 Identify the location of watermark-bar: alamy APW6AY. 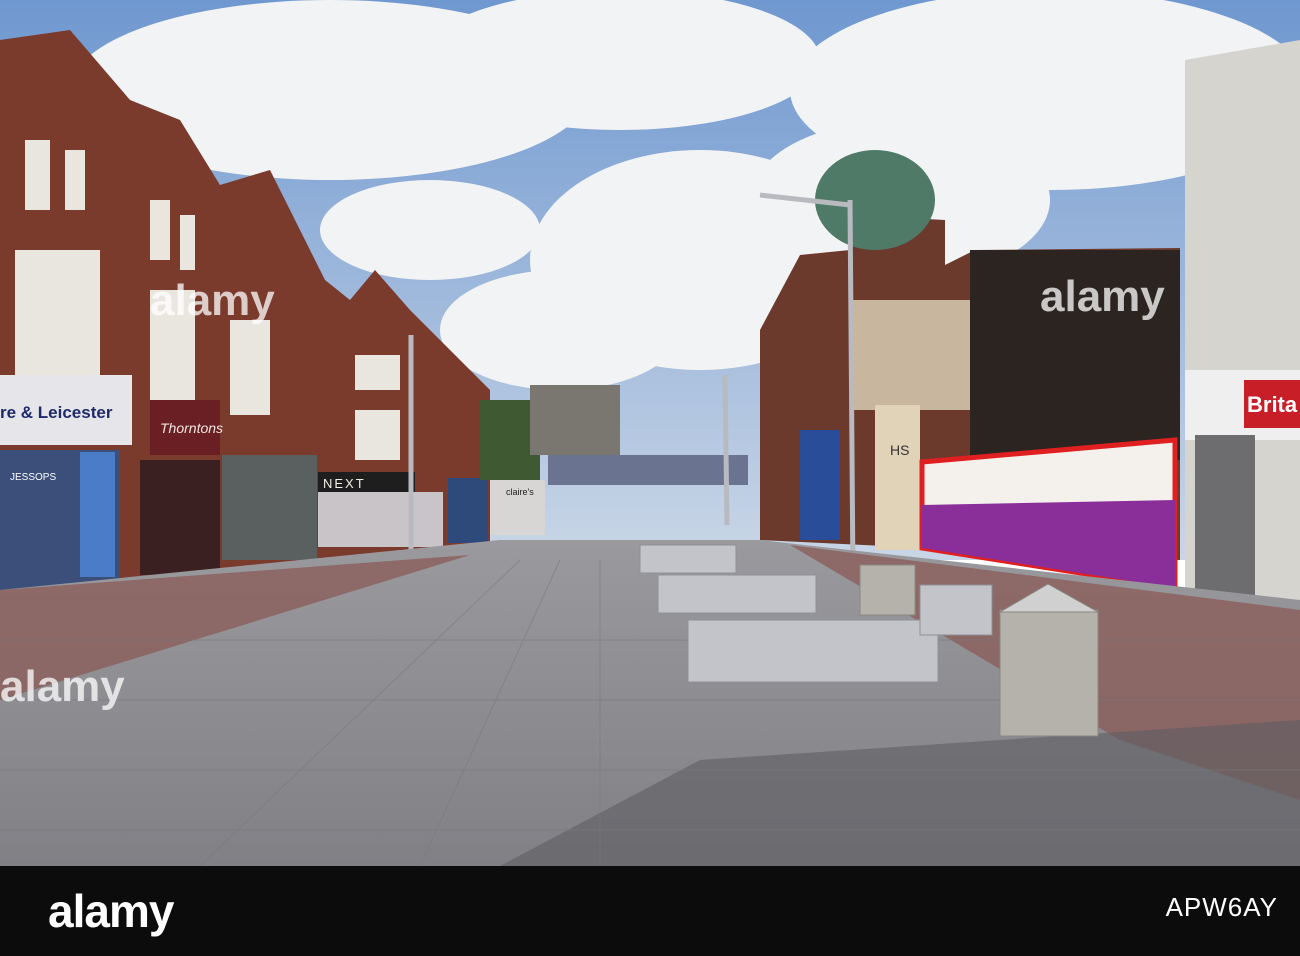
(650, 911).